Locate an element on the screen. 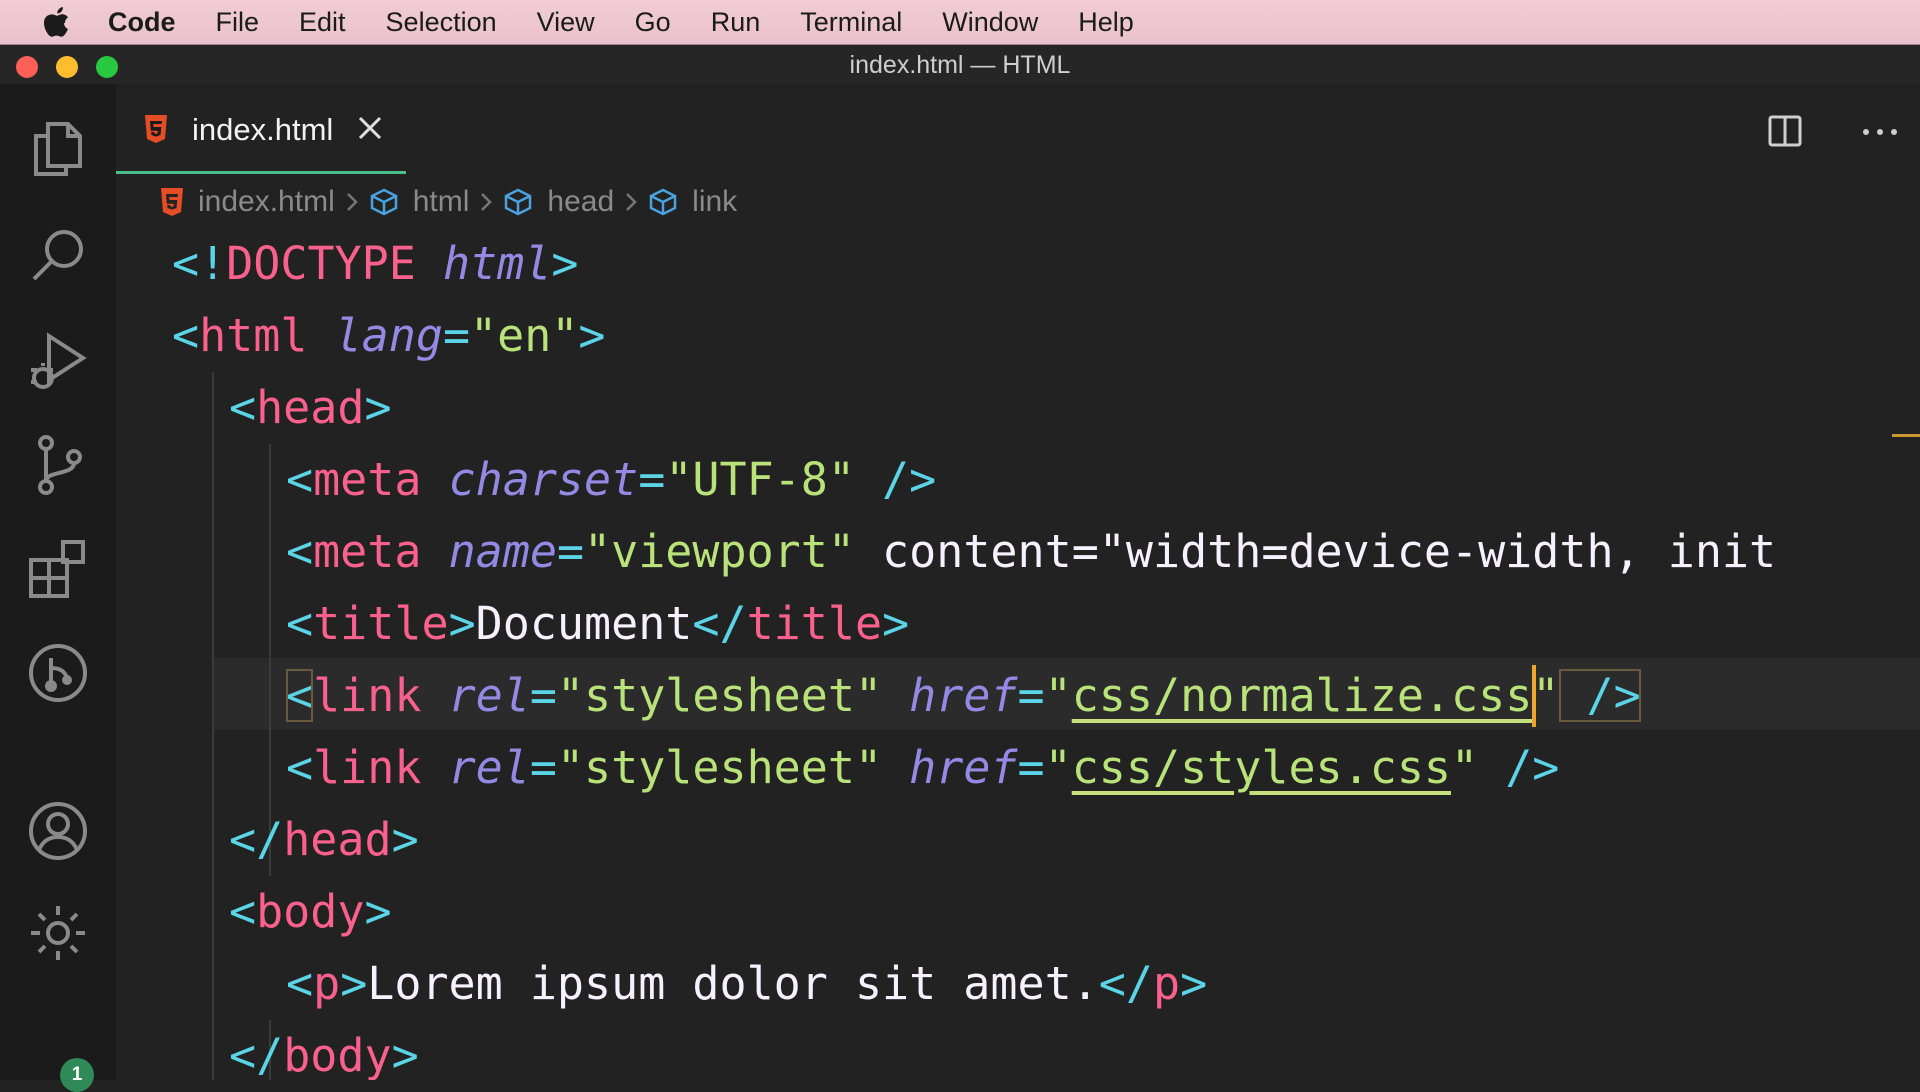 The height and width of the screenshot is (1092, 1920). breadcrumb-file-label: index.html is located at coordinates (266, 201).